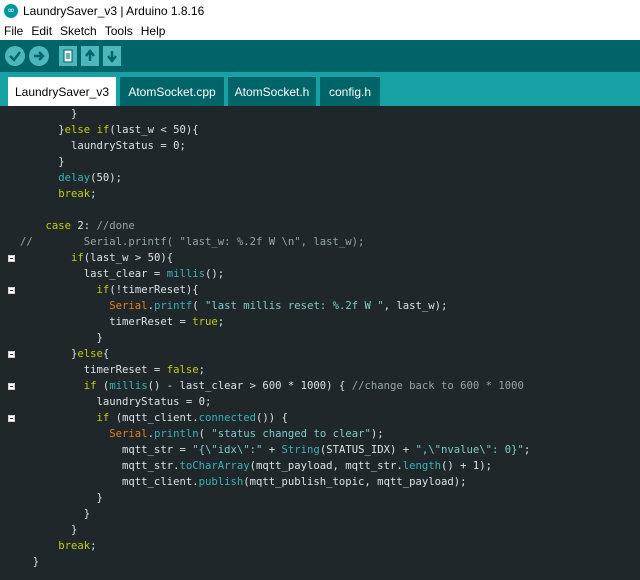 The width and height of the screenshot is (640, 580). Describe the element at coordinates (415, 306) in the screenshot. I see `code-token: , last_w);` at that location.